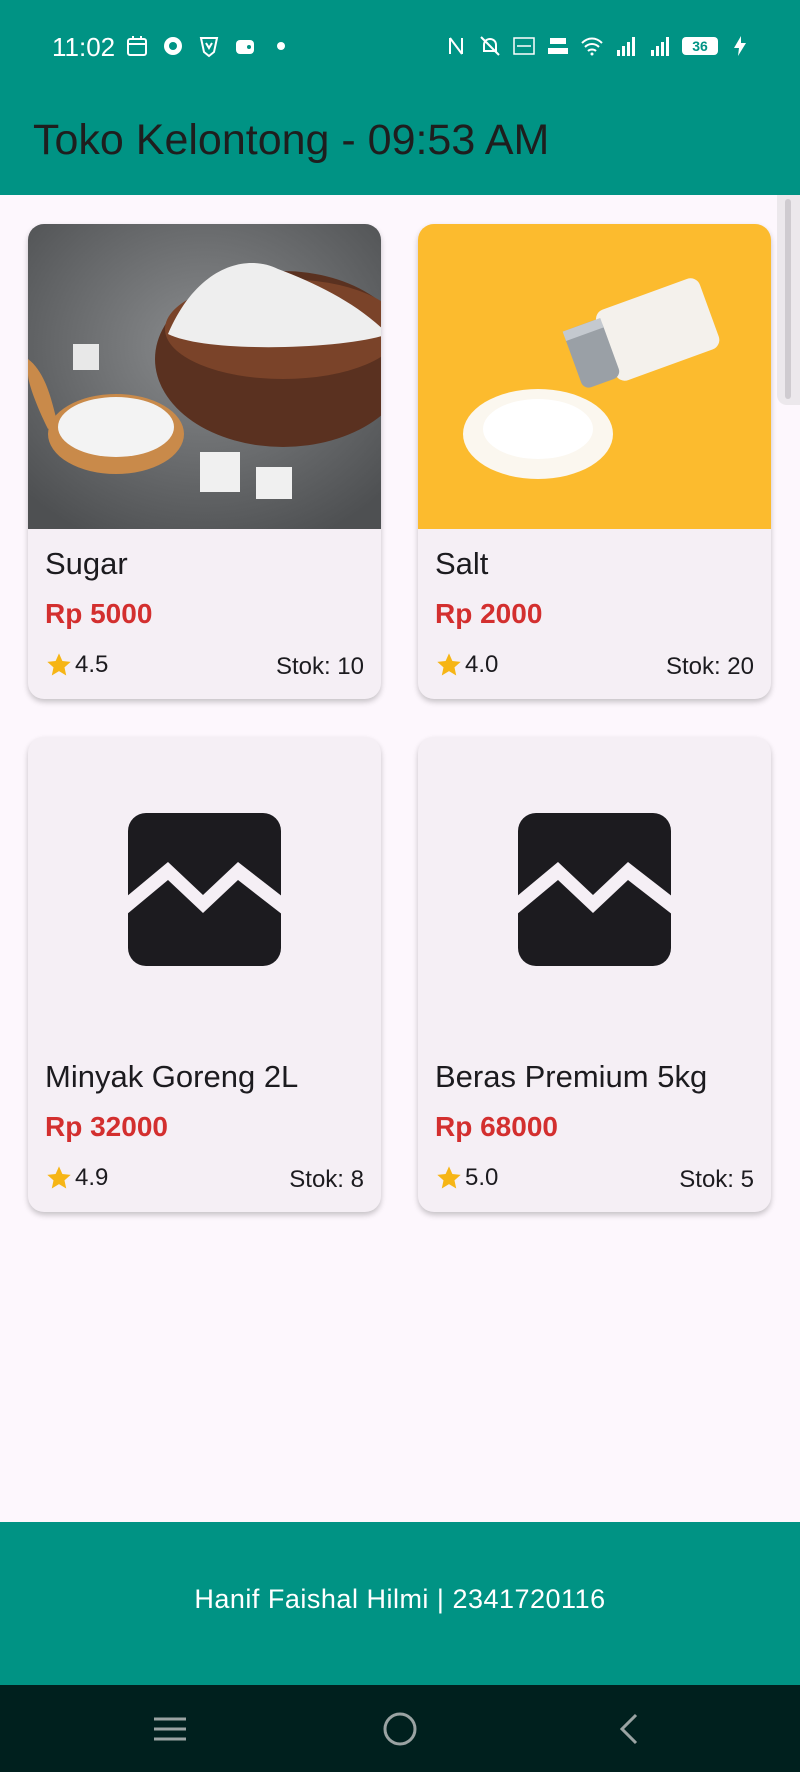  What do you see at coordinates (245, 47) in the screenshot?
I see `wallet-icon` at bounding box center [245, 47].